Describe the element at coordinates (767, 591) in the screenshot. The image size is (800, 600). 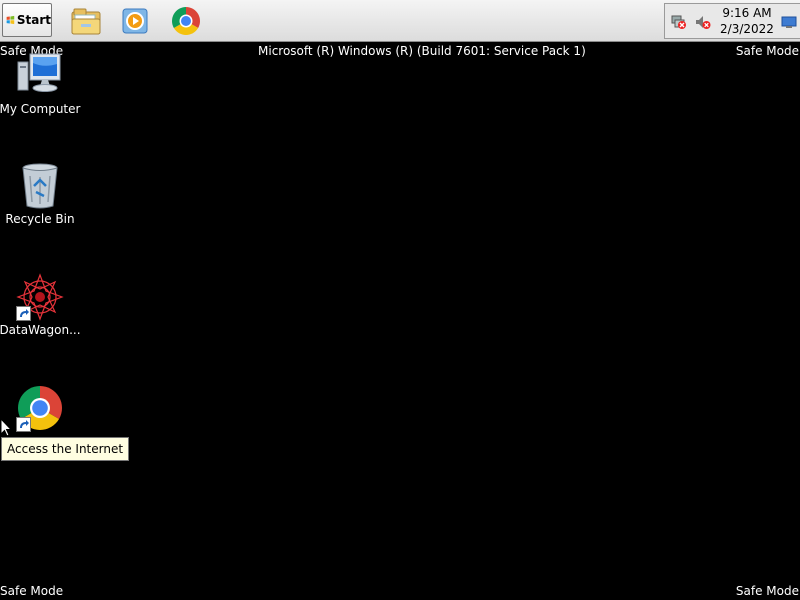
I see `safe-mode-bottom-right: Safe Mode` at that location.